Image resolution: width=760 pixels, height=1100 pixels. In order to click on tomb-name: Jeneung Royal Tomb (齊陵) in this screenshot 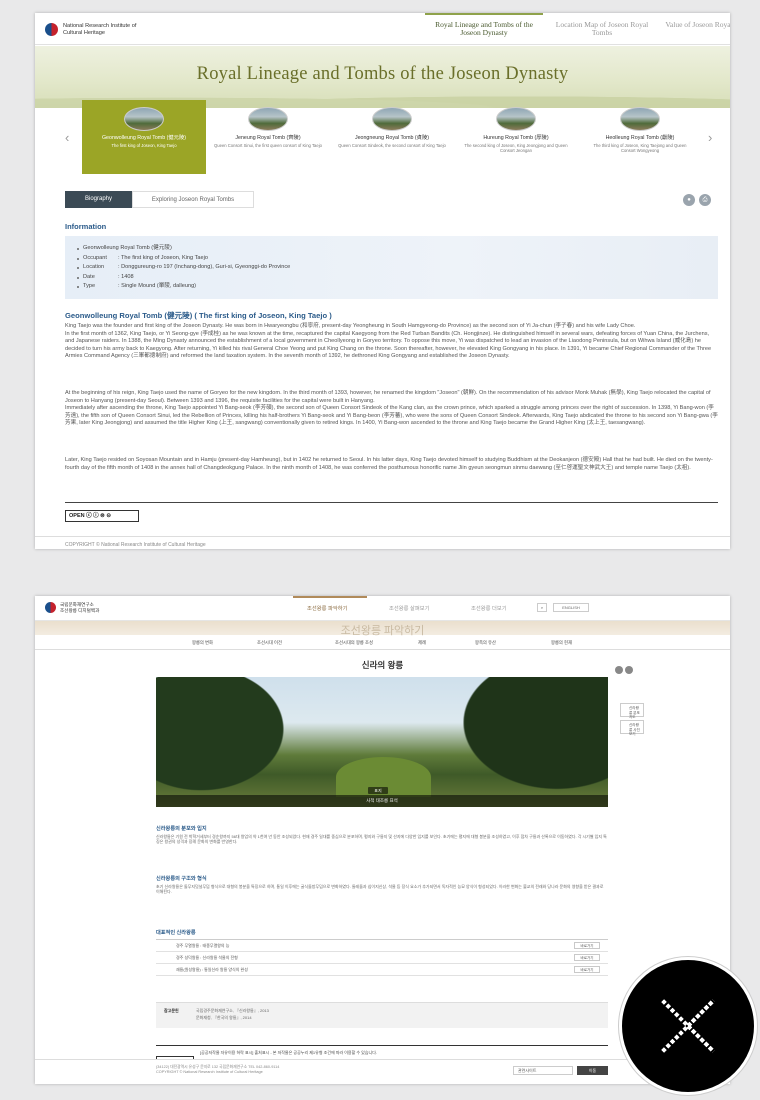, I will do `click(268, 138)`.